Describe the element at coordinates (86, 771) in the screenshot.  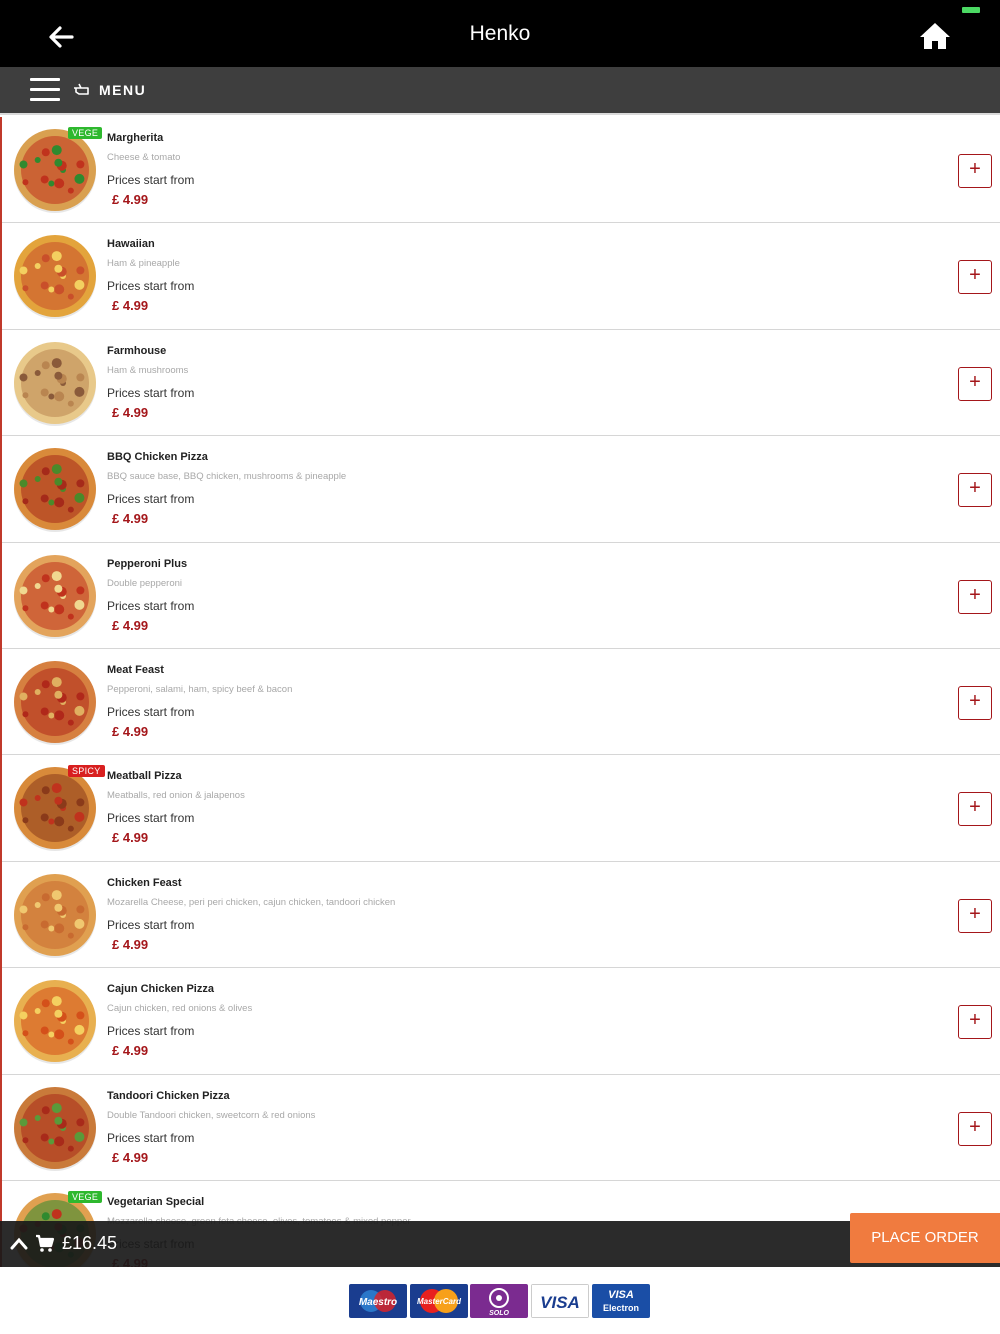
I see `spicy-badge: SPICY` at that location.